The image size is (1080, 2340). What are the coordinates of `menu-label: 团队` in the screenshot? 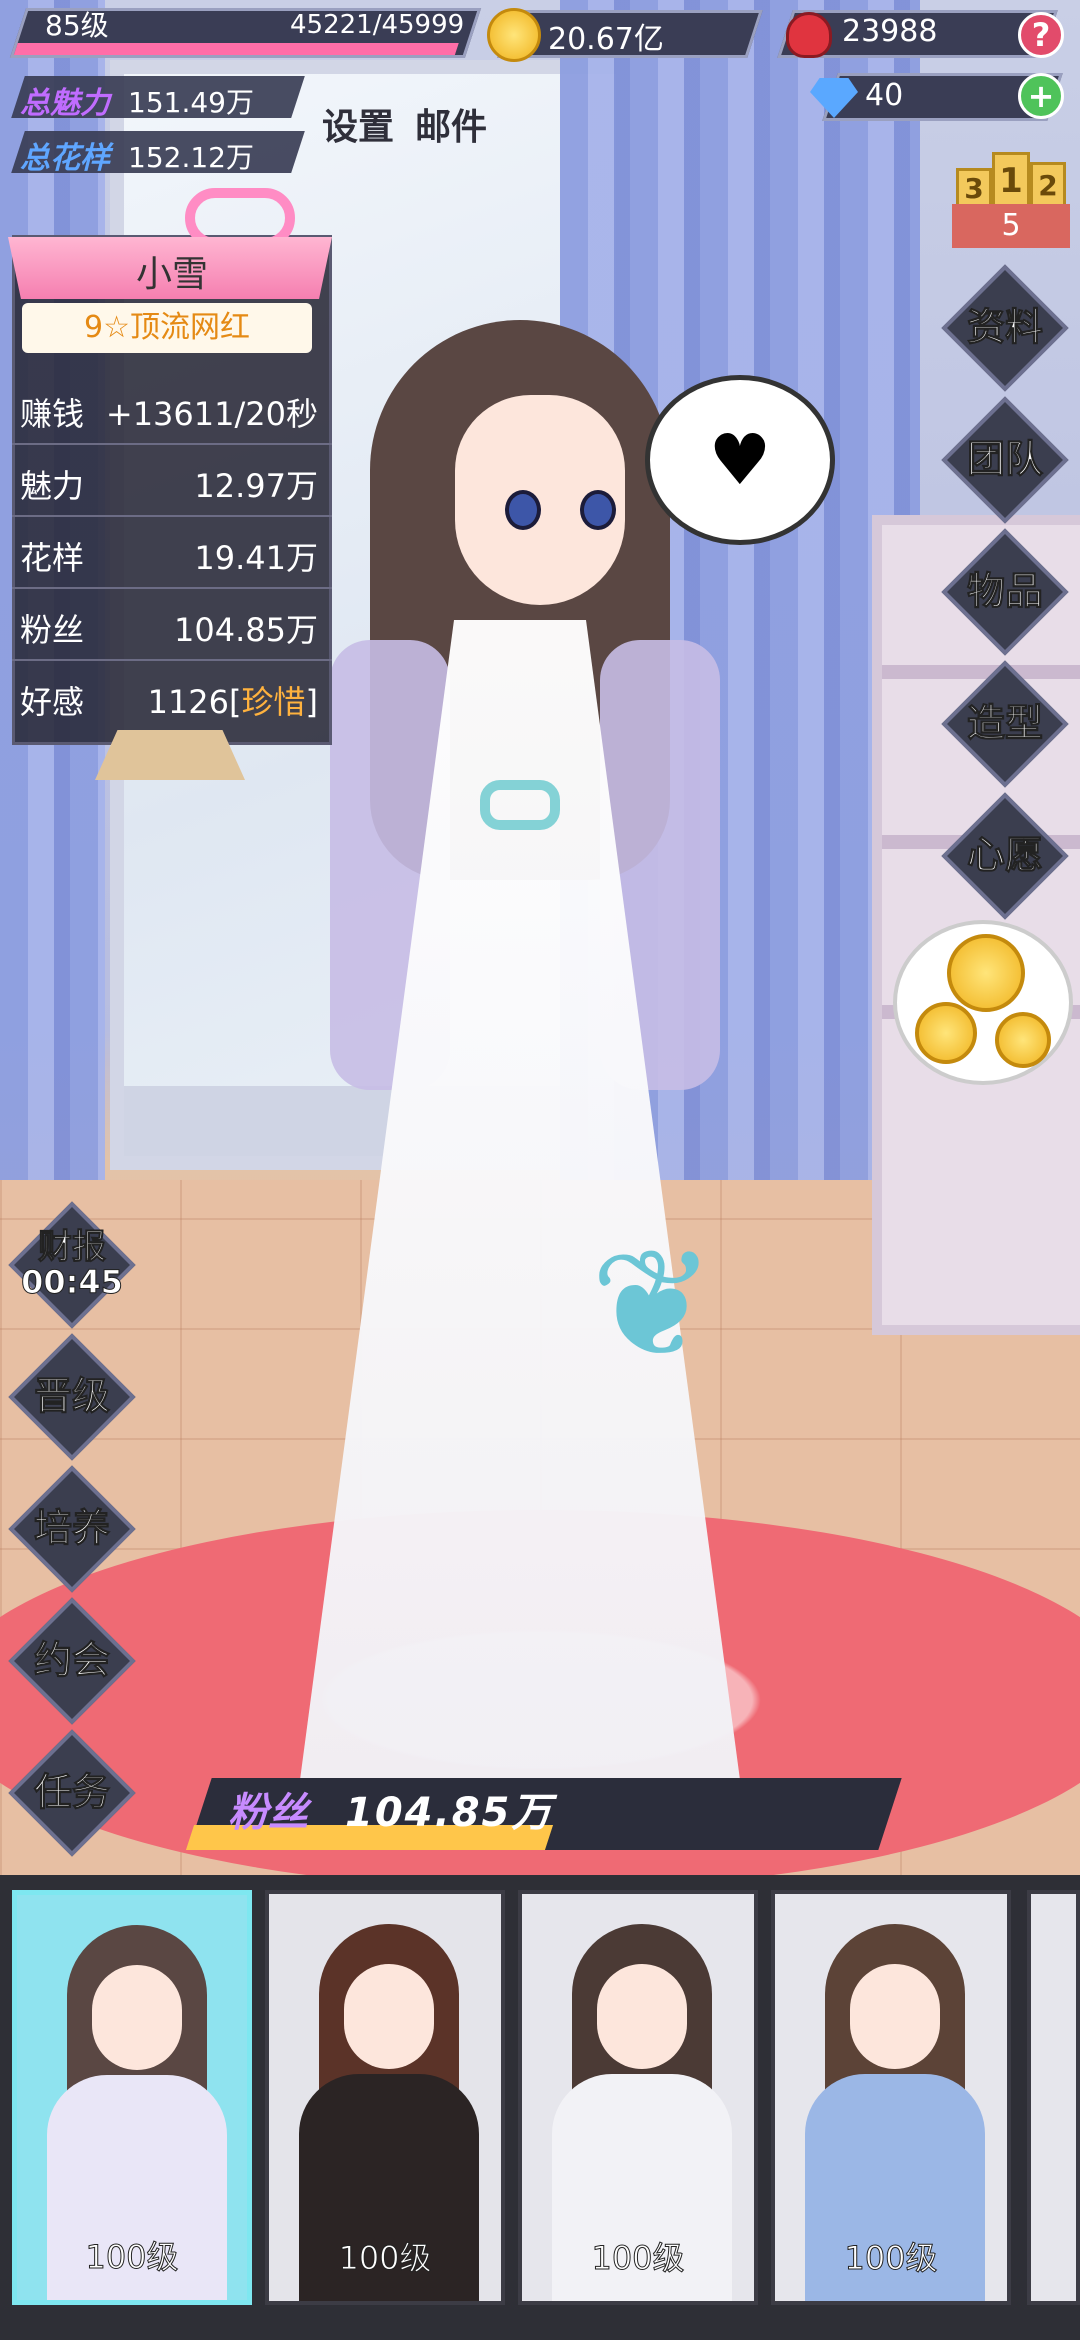 It's located at (1004, 459).